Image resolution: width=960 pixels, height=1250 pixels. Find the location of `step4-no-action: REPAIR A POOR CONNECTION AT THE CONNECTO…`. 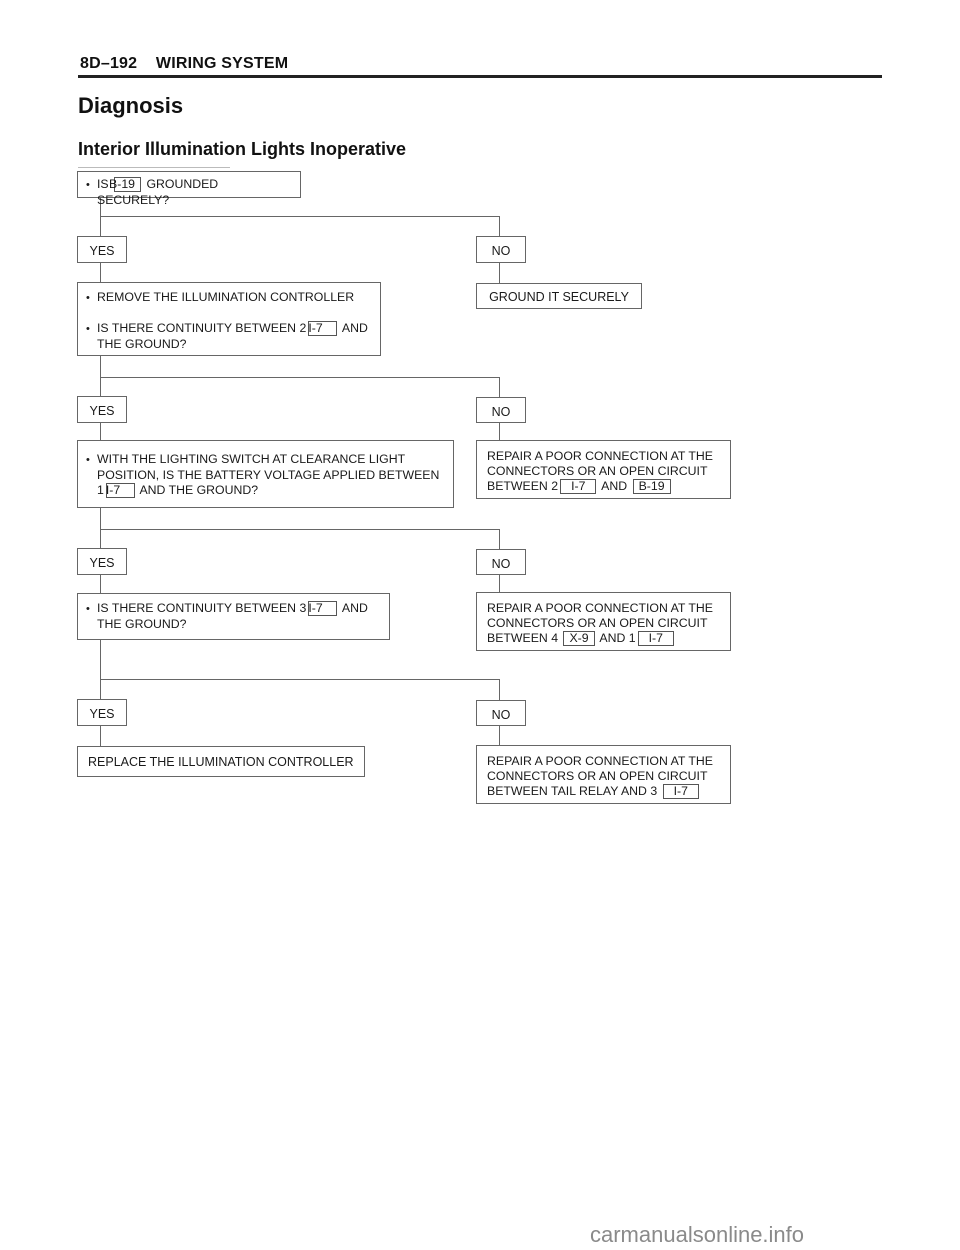

step4-no-action: REPAIR A POOR CONNECTION AT THE CONNECTO… is located at coordinates (603, 774).